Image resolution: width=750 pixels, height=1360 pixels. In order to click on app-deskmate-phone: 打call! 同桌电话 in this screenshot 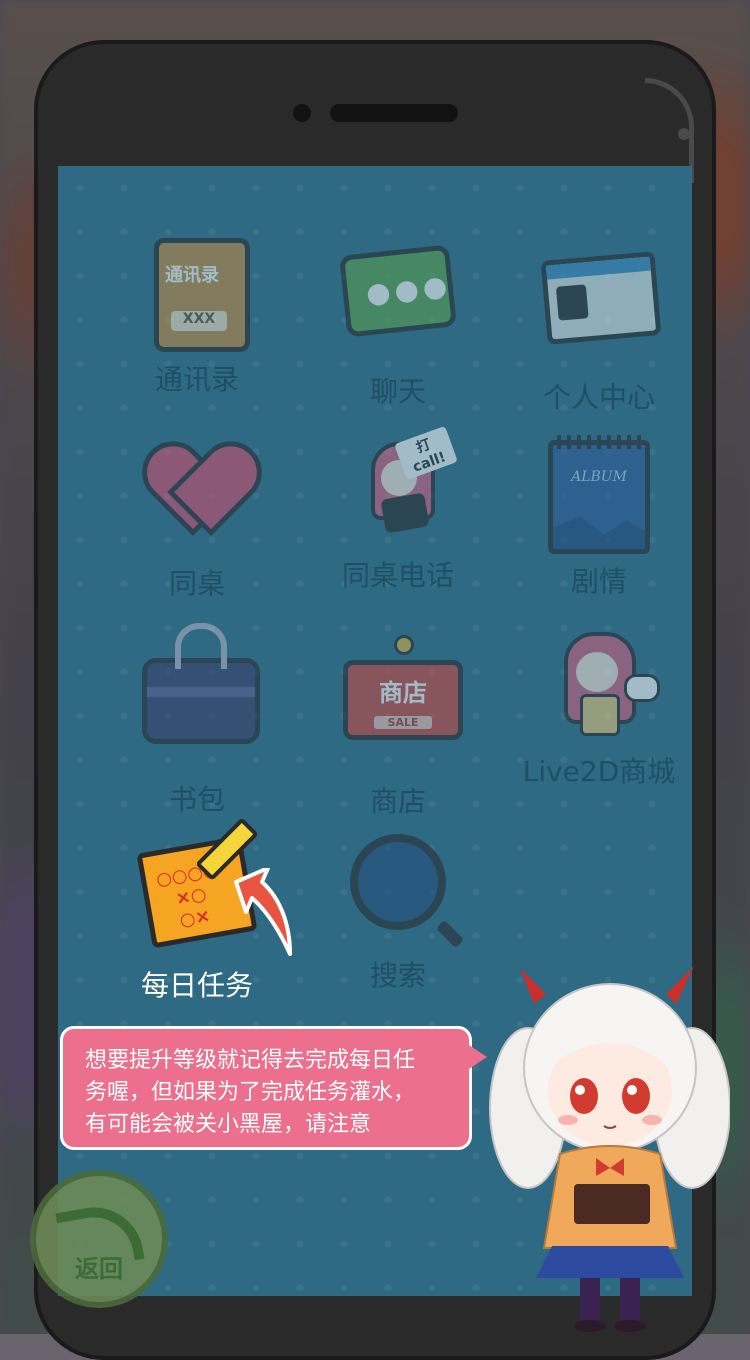, I will do `click(398, 509)`.